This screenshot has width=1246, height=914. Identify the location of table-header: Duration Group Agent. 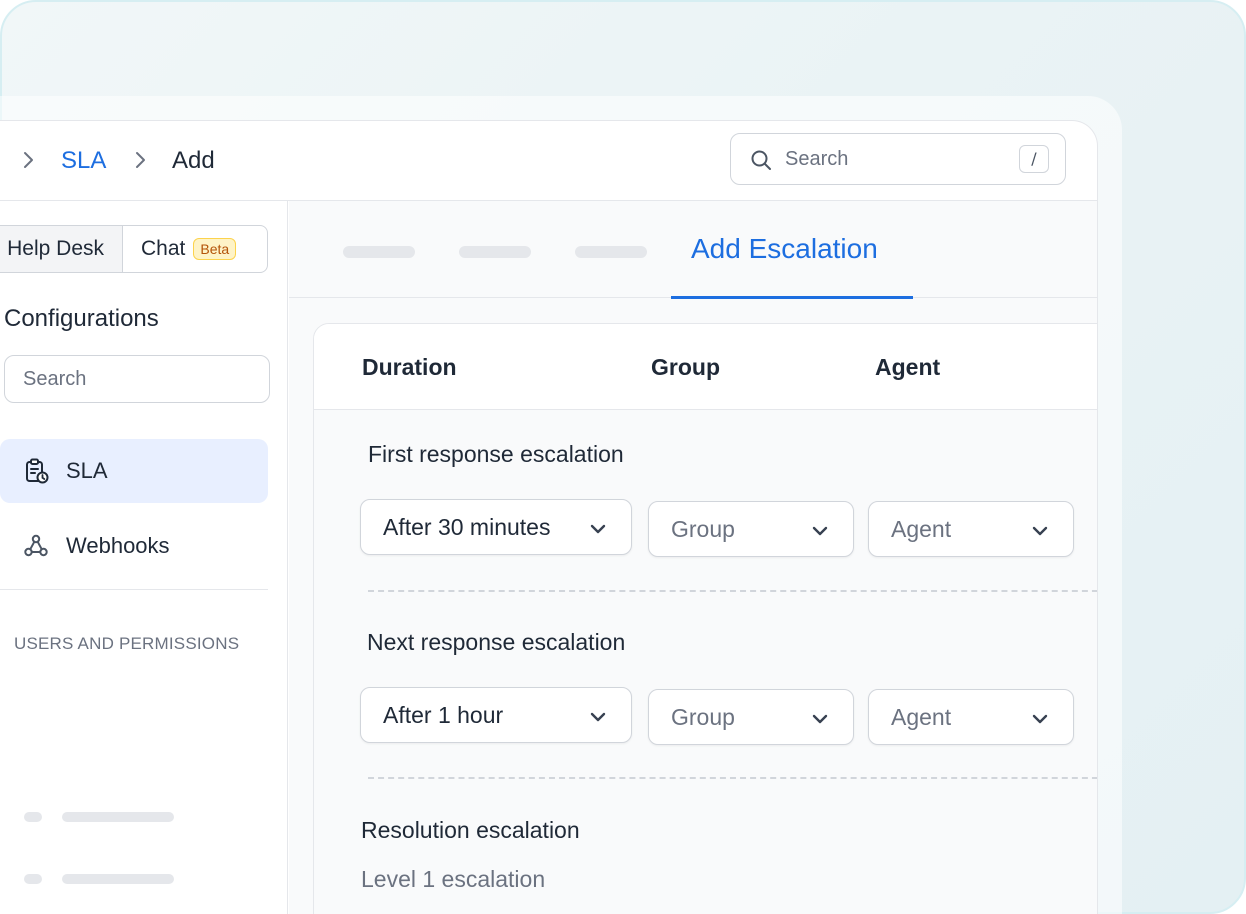
(705, 367).